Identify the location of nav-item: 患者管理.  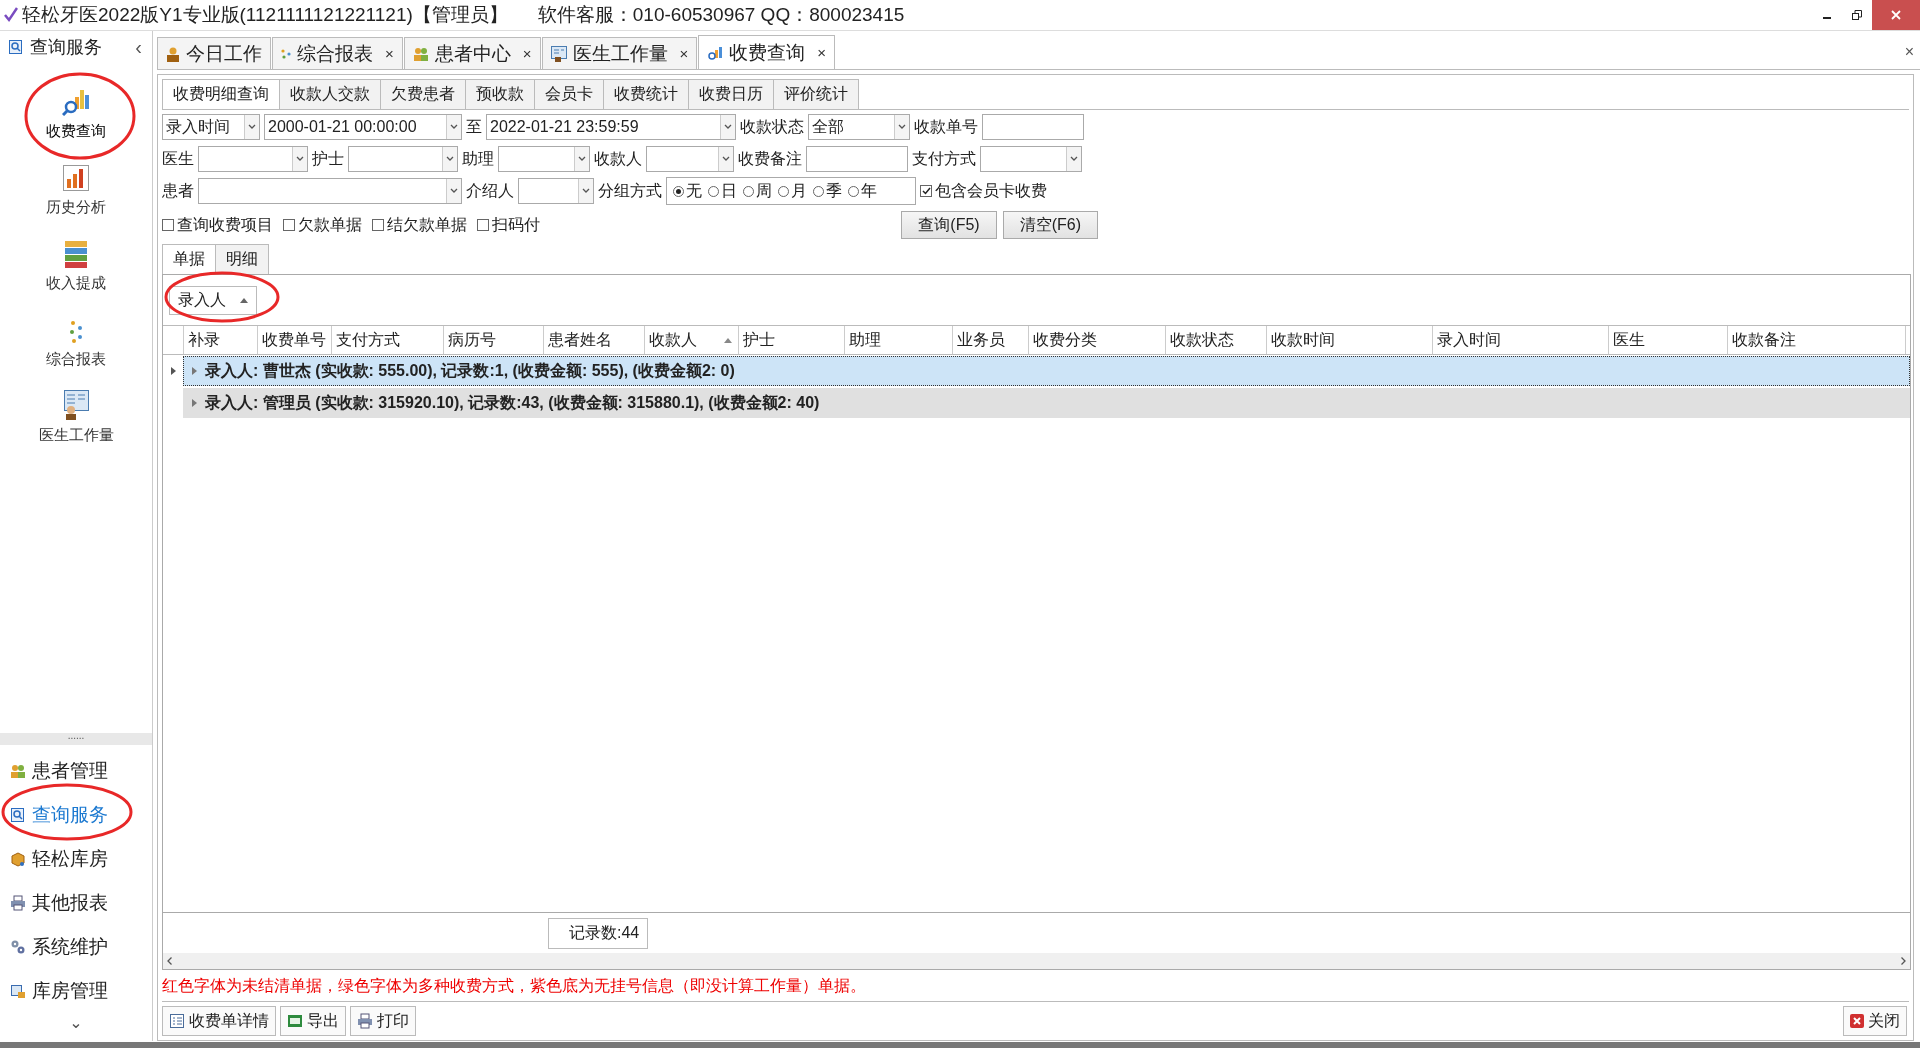
(76, 771).